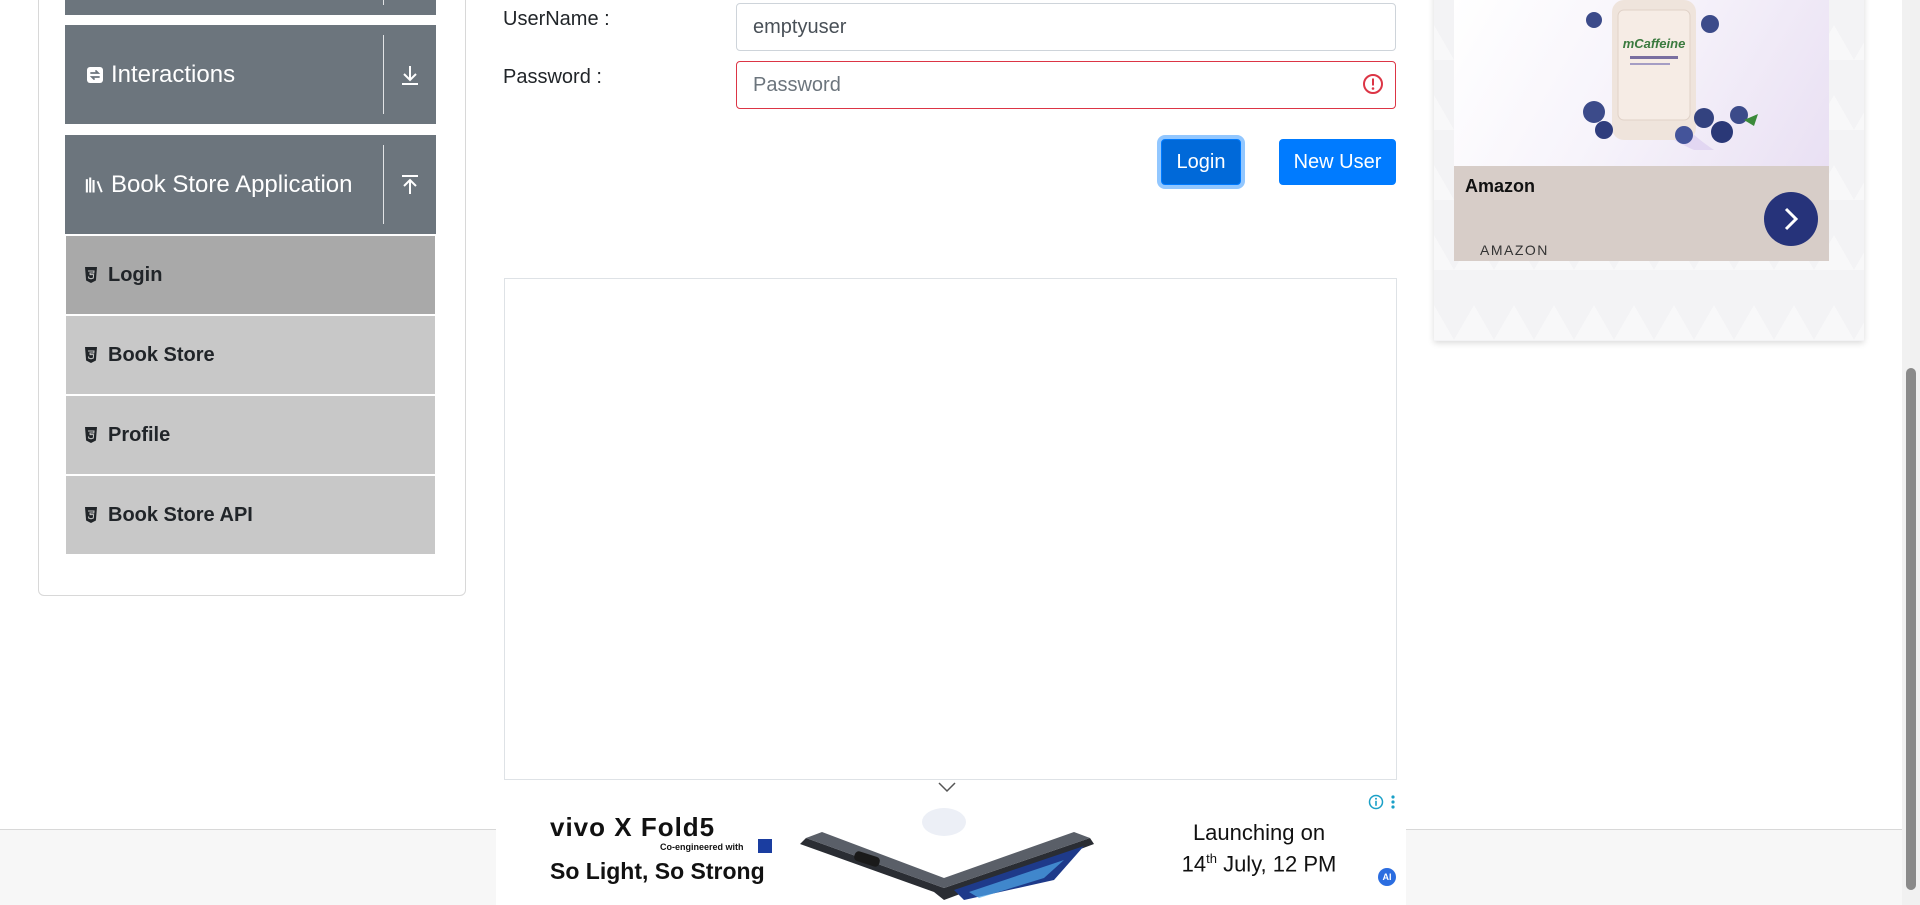 This screenshot has height=905, width=1920. What do you see at coordinates (1641, 83) in the screenshot?
I see `ad-product-image: mCaffeine` at bounding box center [1641, 83].